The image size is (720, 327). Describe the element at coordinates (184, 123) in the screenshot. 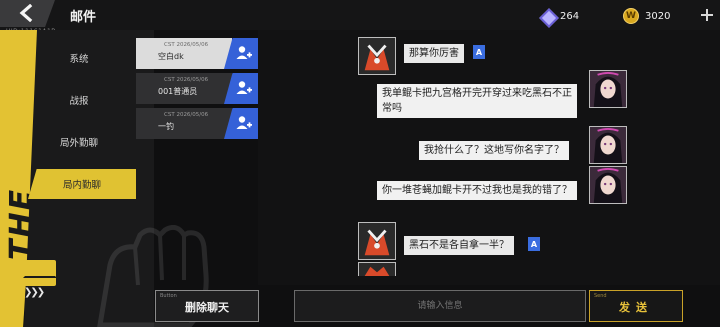

I see `contact-card-body: CST 2026/05/06 一钓` at that location.